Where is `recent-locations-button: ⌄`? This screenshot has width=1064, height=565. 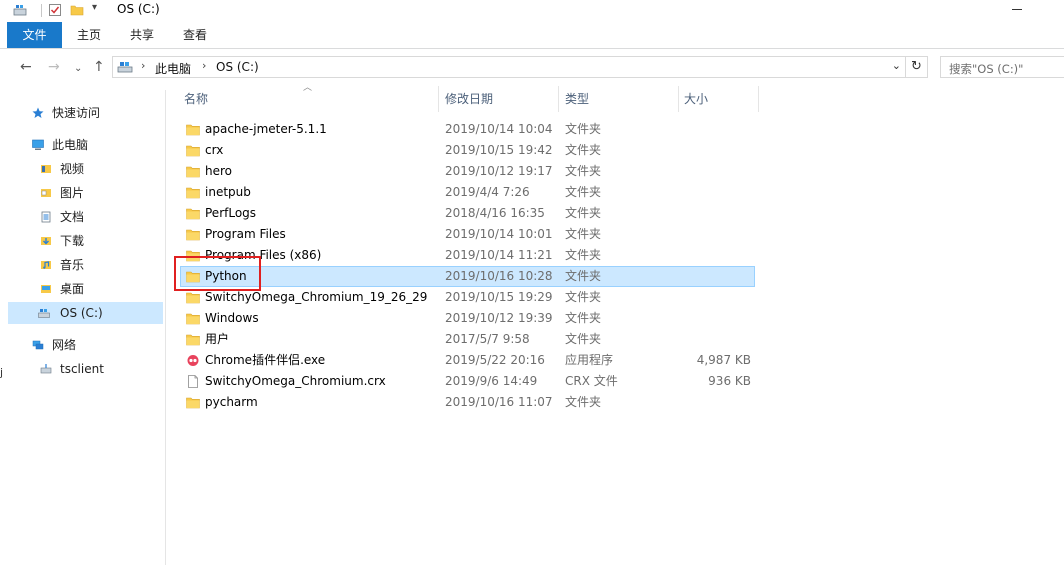
recent-locations-button: ⌄ is located at coordinates (78, 69).